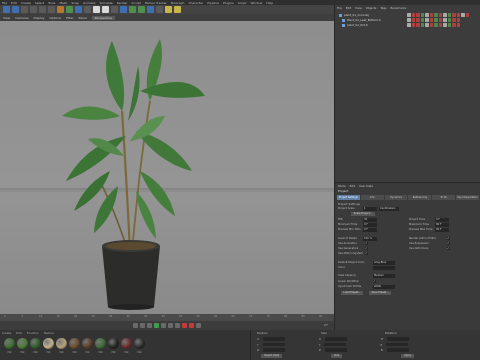 The height and width of the screenshot is (360, 480). What do you see at coordinates (33, 9) in the screenshot?
I see `move-icon` at bounding box center [33, 9].